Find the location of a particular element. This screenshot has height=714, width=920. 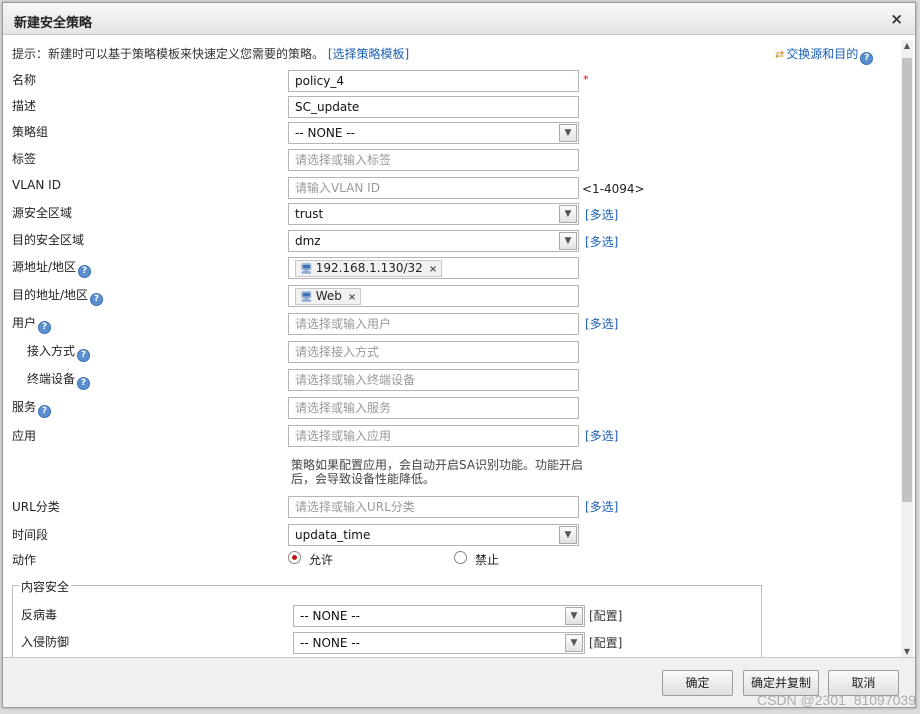

hint-text: 提示：新建时可以基于策略模板来快速定义您需要的策略。 [选择策略模板] is located at coordinates (210, 53).